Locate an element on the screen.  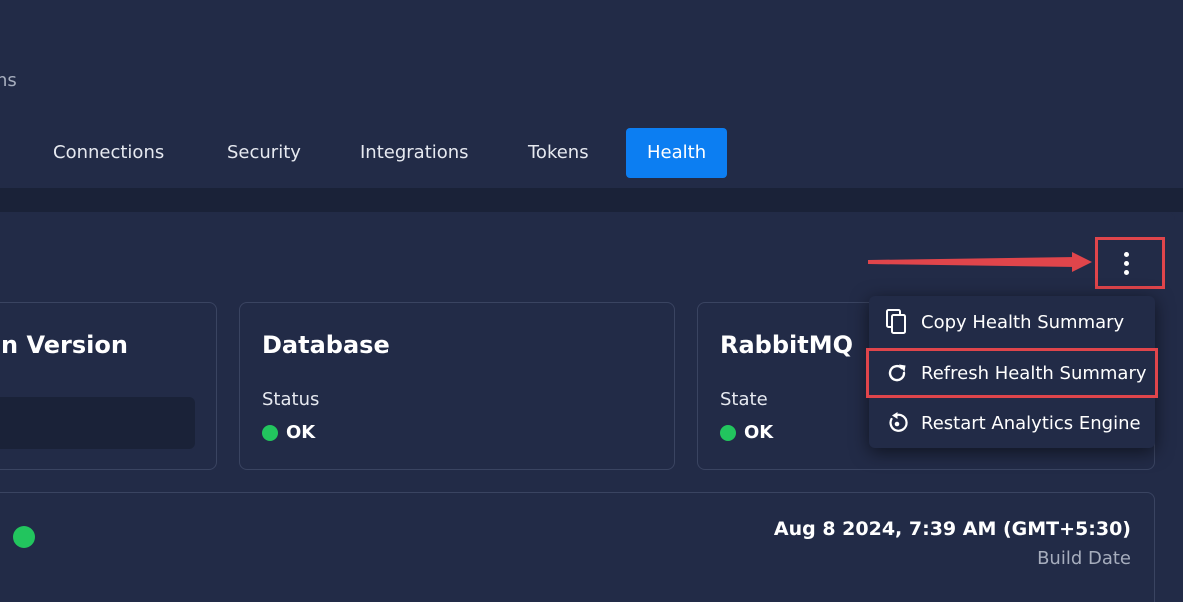
tab-health: Health is located at coordinates (677, 153).